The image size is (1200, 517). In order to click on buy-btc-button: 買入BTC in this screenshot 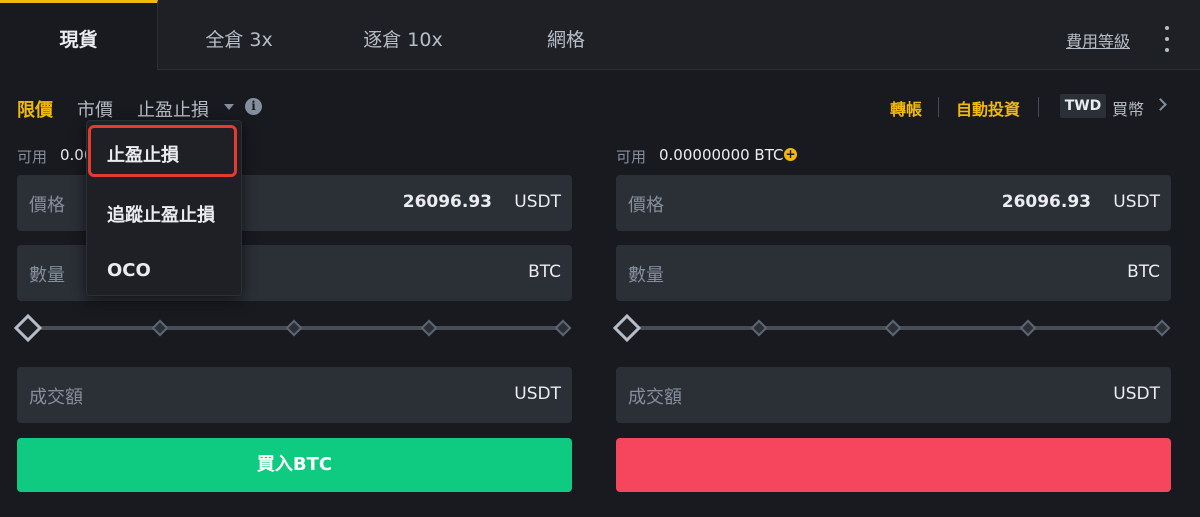, I will do `click(294, 465)`.